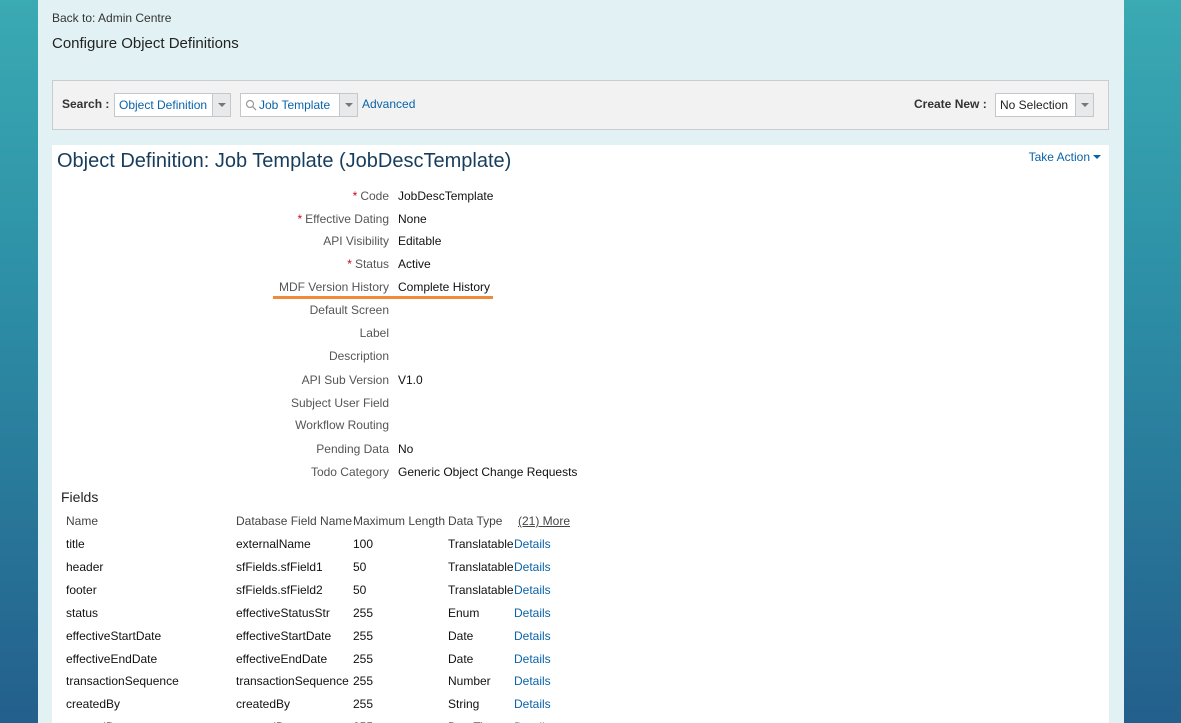  I want to click on field-cell: Number, so click(469, 681).